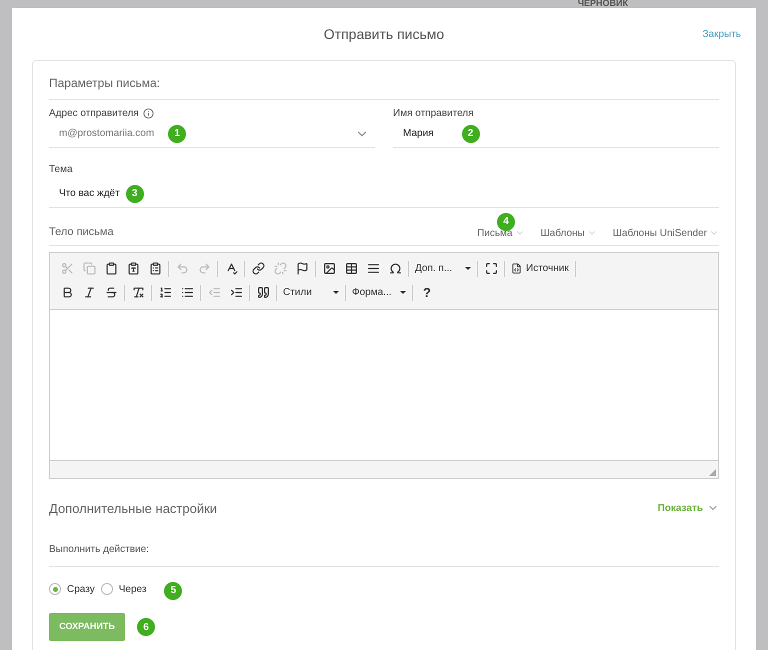  Describe the element at coordinates (384, 34) in the screenshot. I see `dialog-title: Отправить письмо` at that location.